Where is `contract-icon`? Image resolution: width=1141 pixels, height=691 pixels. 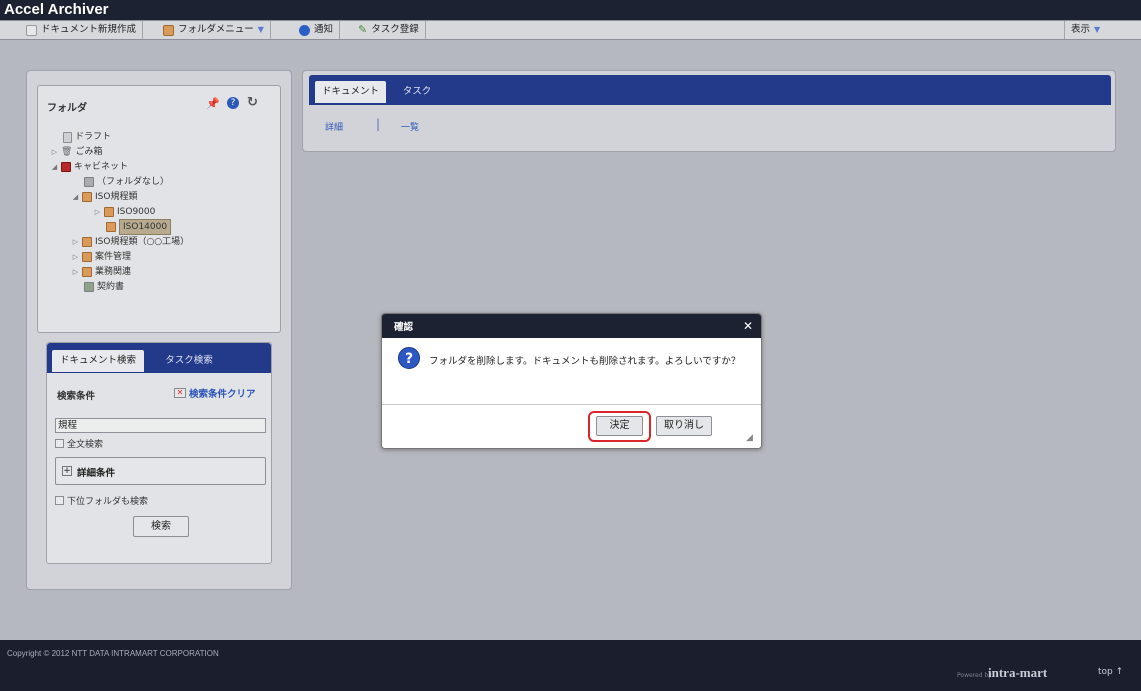 contract-icon is located at coordinates (89, 287).